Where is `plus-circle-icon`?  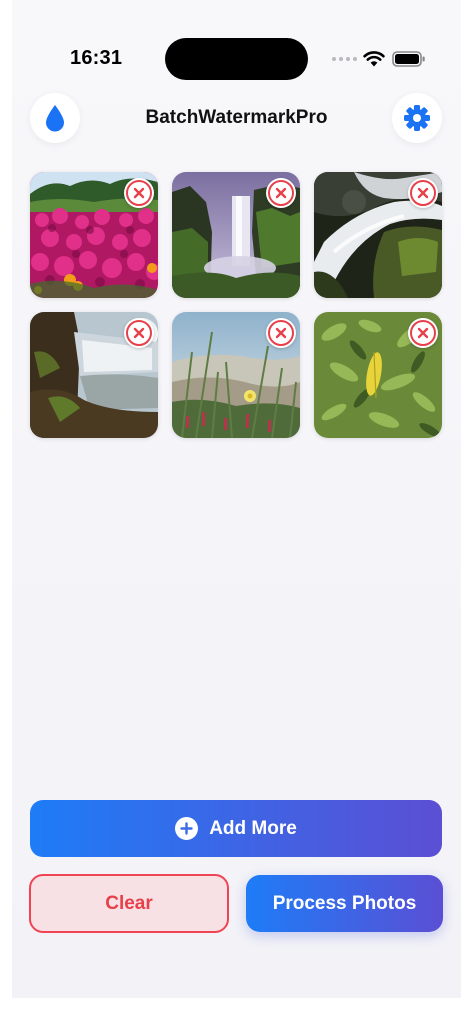
plus-circle-icon is located at coordinates (187, 828).